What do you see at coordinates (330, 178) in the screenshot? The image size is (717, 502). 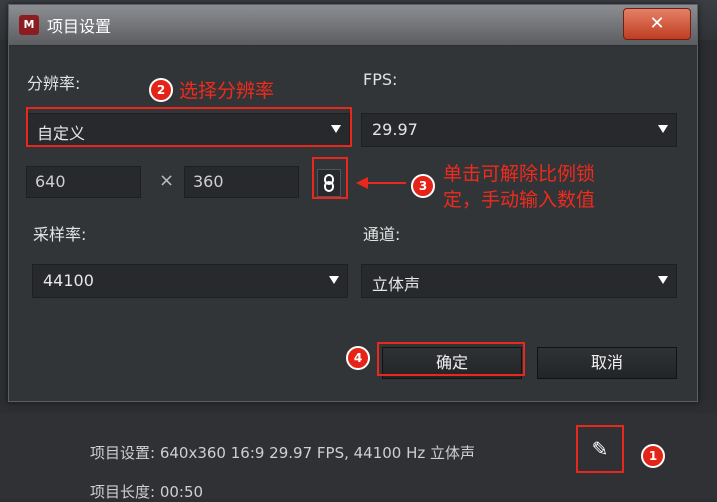 I see `annotation-box-lock` at bounding box center [330, 178].